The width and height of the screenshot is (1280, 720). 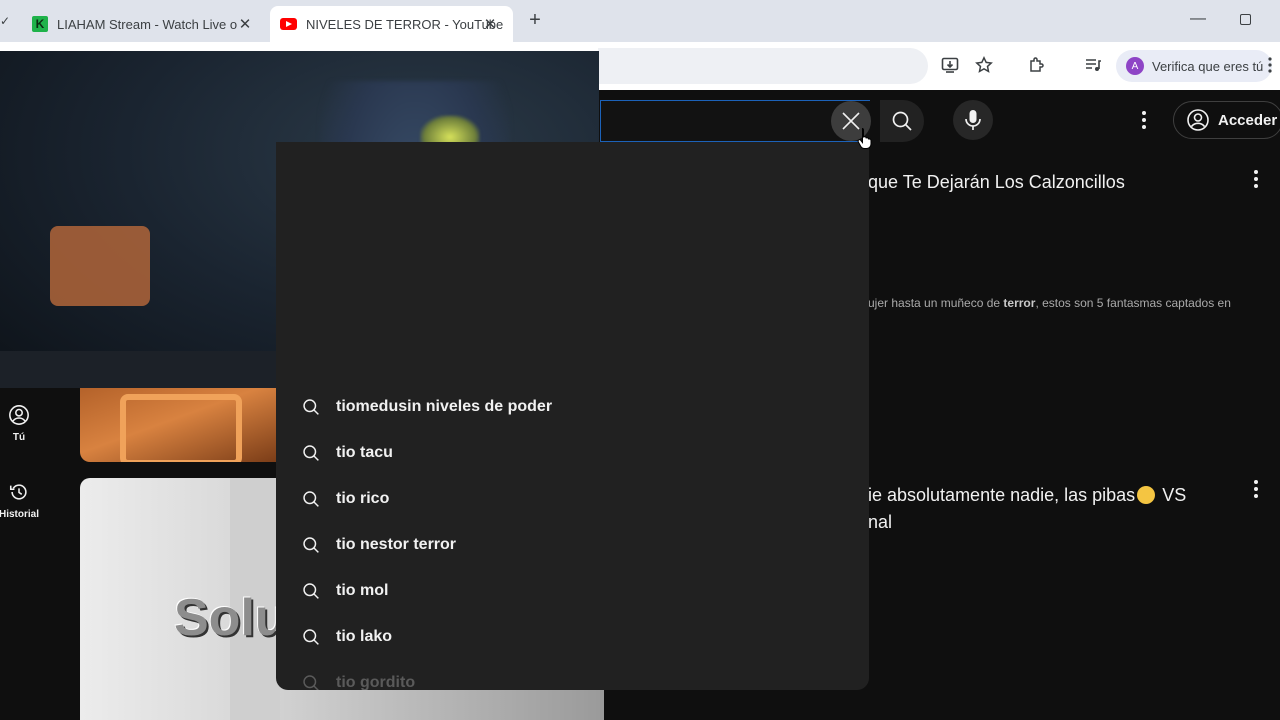 I want to click on youtube-favicon-icon, so click(x=288, y=24).